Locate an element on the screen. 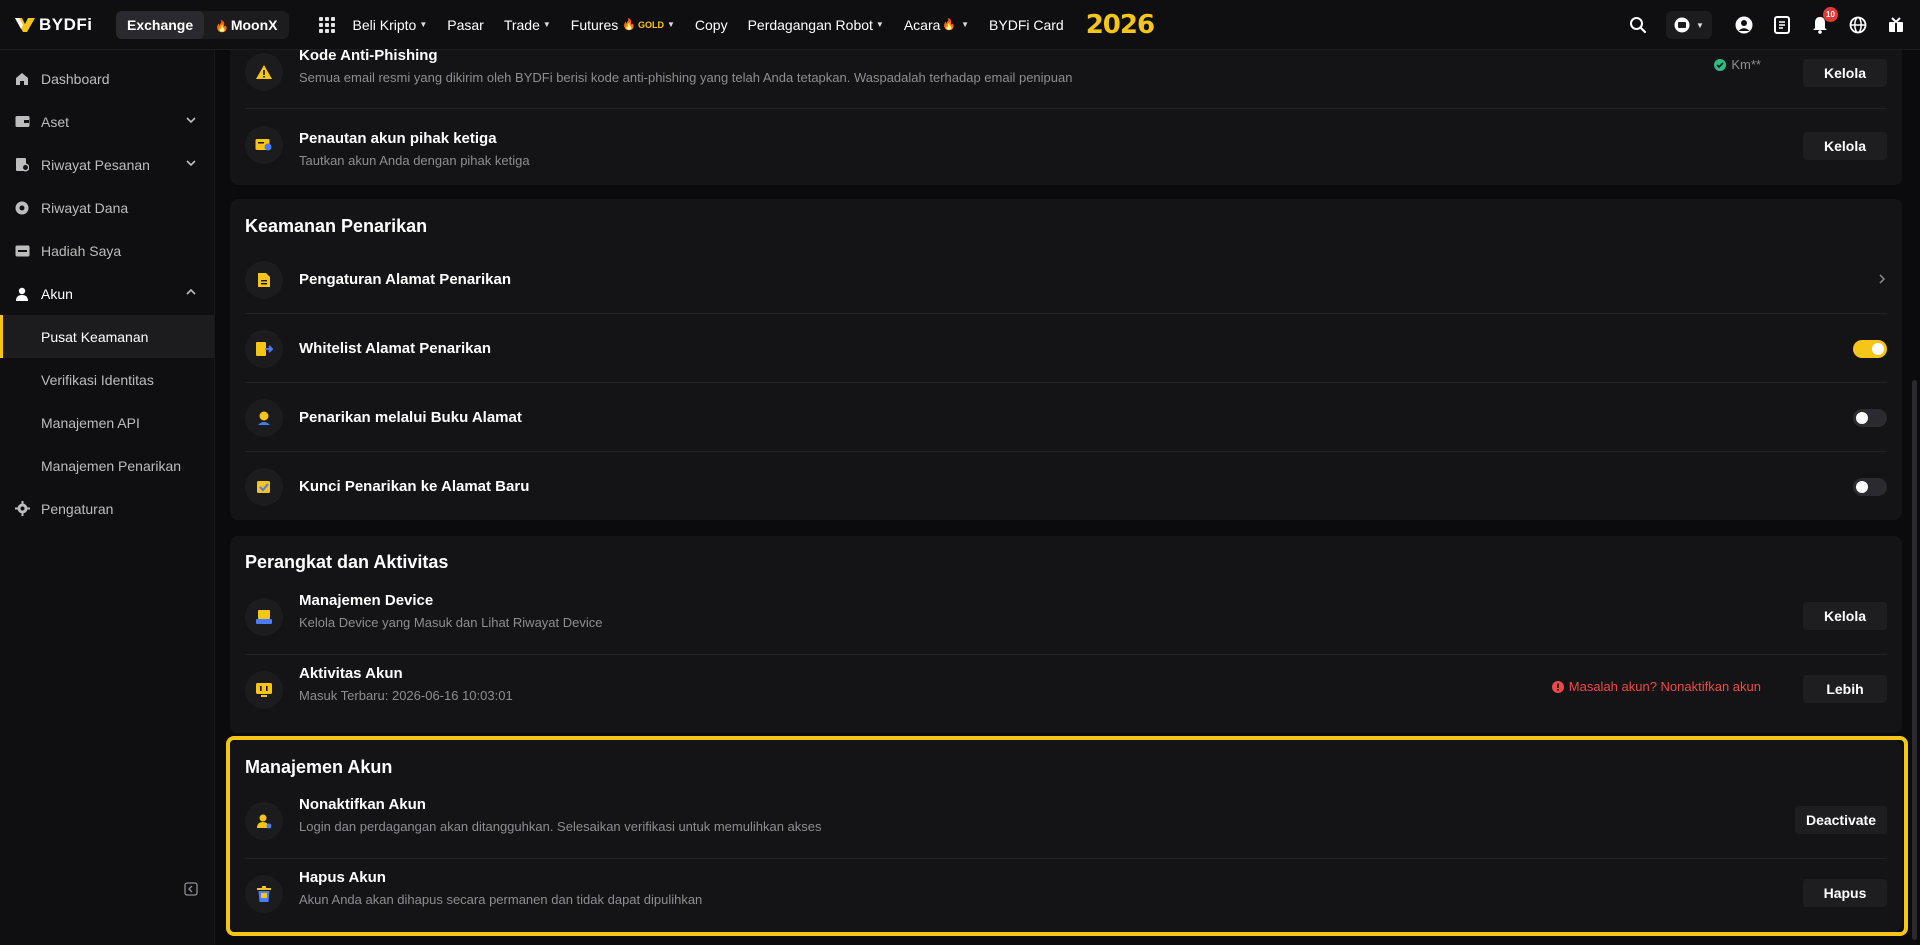 The width and height of the screenshot is (1920, 945). deactivate-button: Deactivate is located at coordinates (1840, 820).